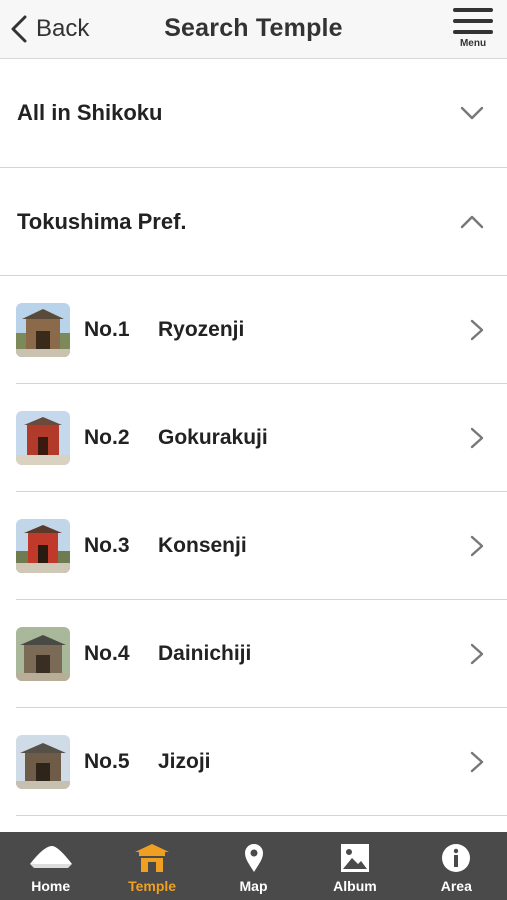 This screenshot has width=507, height=900. Describe the element at coordinates (90, 112) in the screenshot. I see `section-label: All in Shikoku` at that location.